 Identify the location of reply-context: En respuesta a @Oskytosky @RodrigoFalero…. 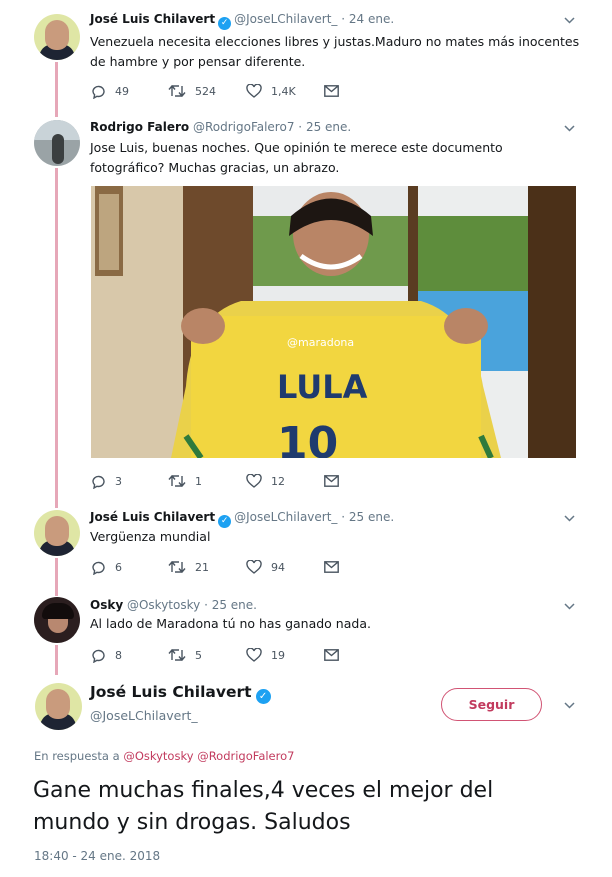
(164, 756).